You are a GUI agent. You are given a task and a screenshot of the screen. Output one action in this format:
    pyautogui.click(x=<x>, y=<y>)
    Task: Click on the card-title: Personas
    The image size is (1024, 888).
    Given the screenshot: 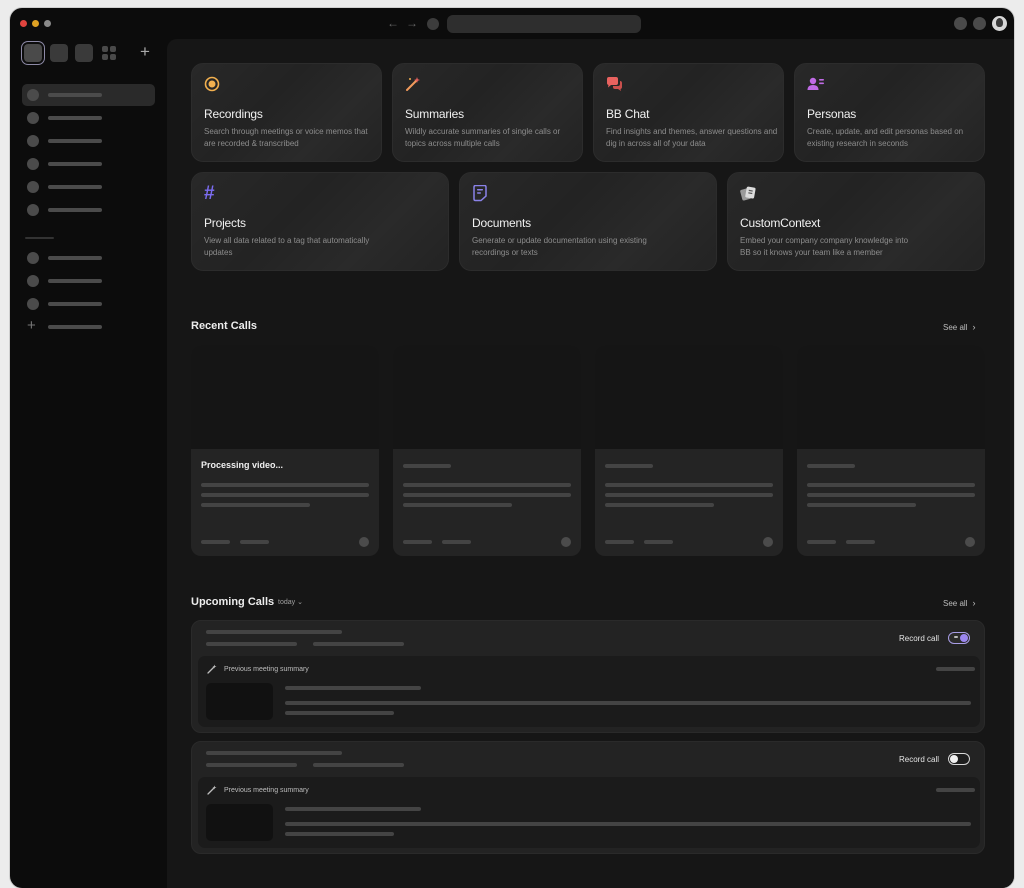 What is the action you would take?
    pyautogui.click(x=832, y=114)
    